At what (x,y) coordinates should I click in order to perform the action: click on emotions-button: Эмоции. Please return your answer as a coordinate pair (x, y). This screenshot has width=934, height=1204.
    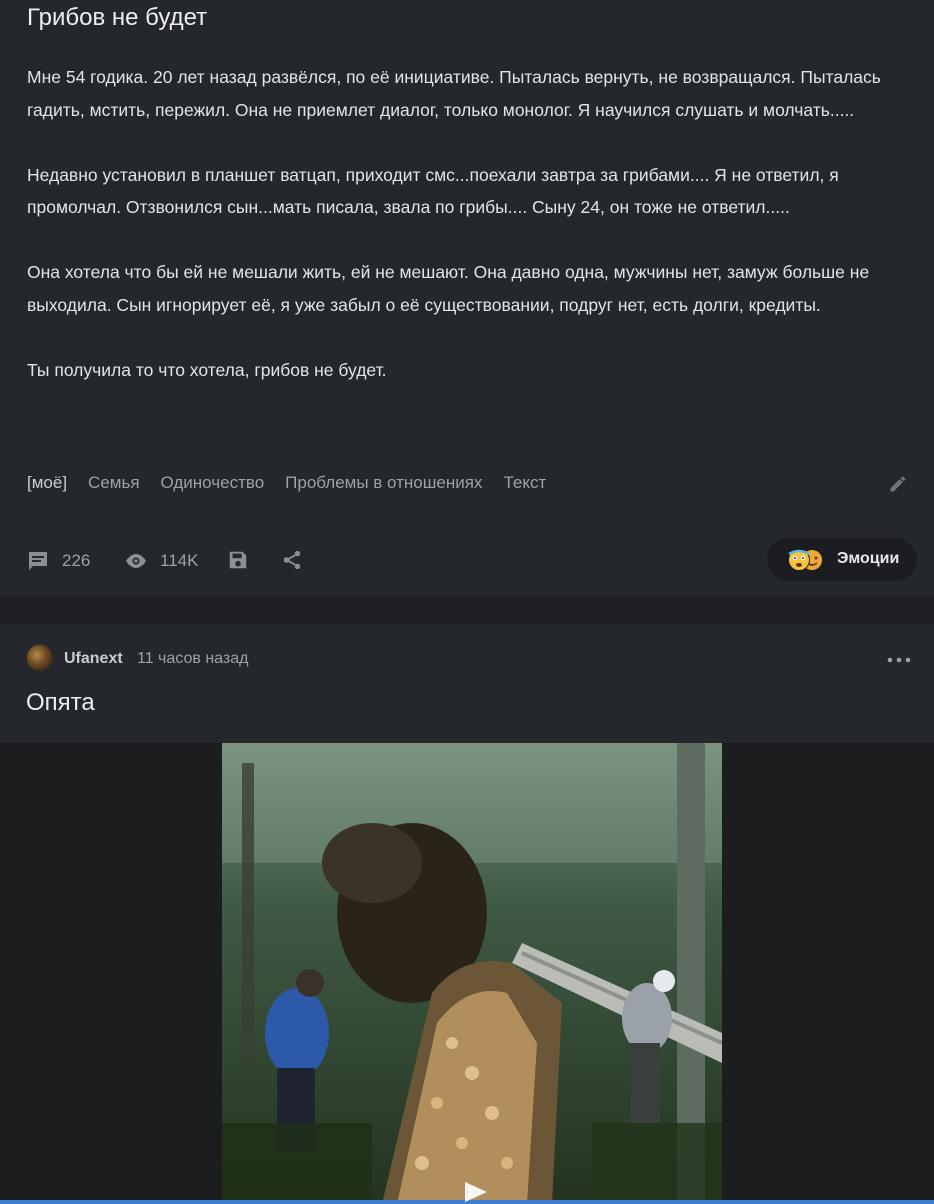
    Looking at the image, I should click on (842, 559).